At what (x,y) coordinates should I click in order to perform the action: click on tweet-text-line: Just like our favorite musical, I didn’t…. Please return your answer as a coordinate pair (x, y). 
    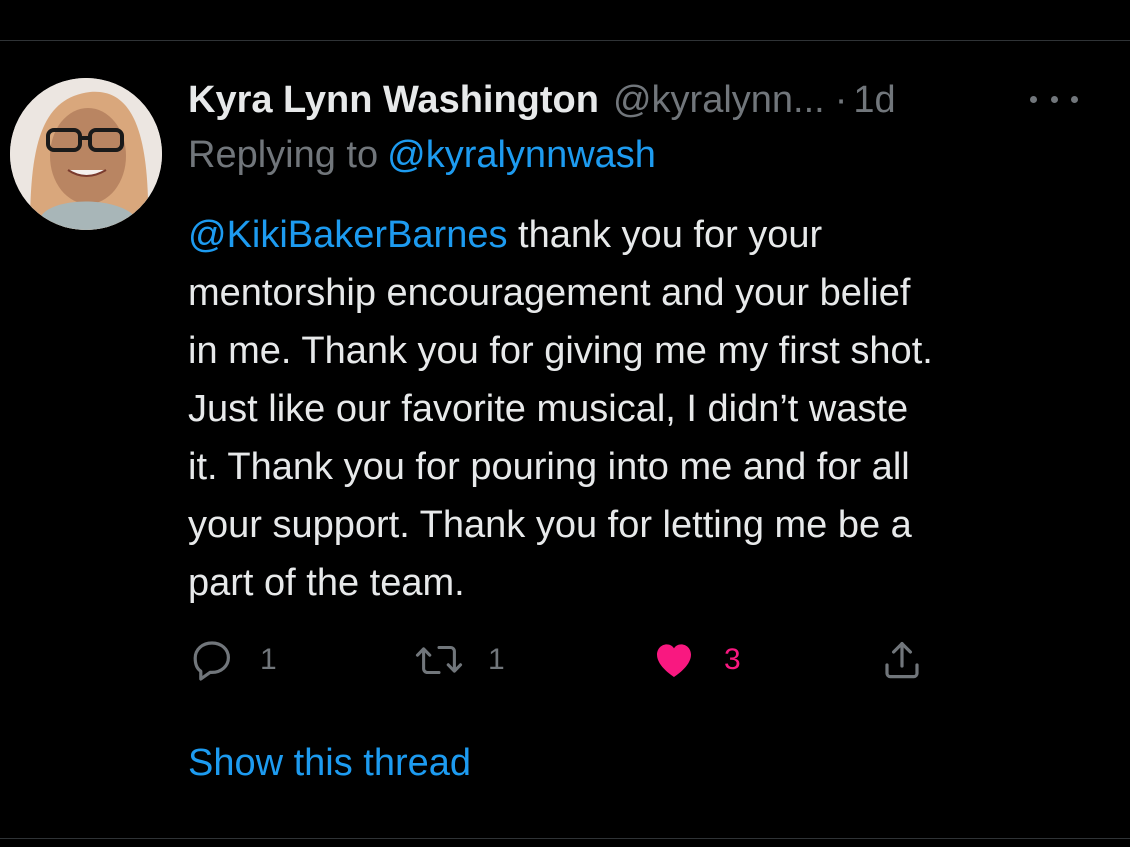
    Looking at the image, I should click on (548, 409).